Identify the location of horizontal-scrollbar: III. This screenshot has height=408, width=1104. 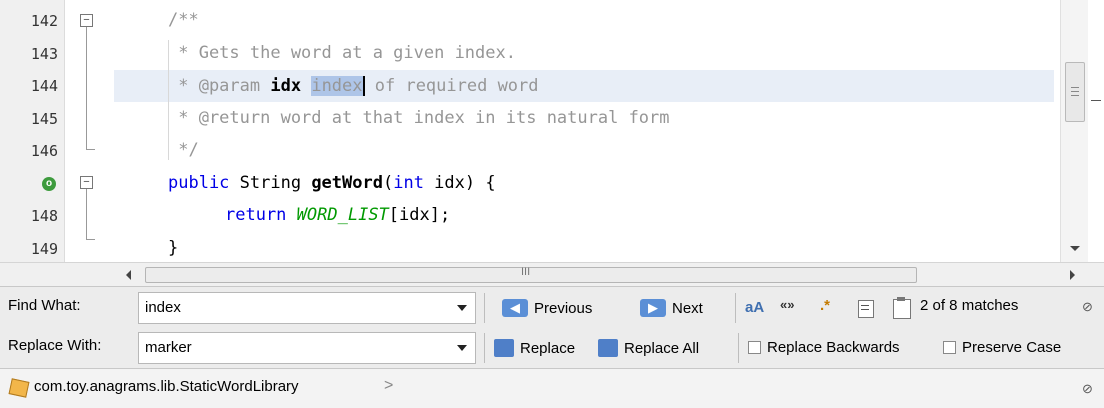
(552, 274).